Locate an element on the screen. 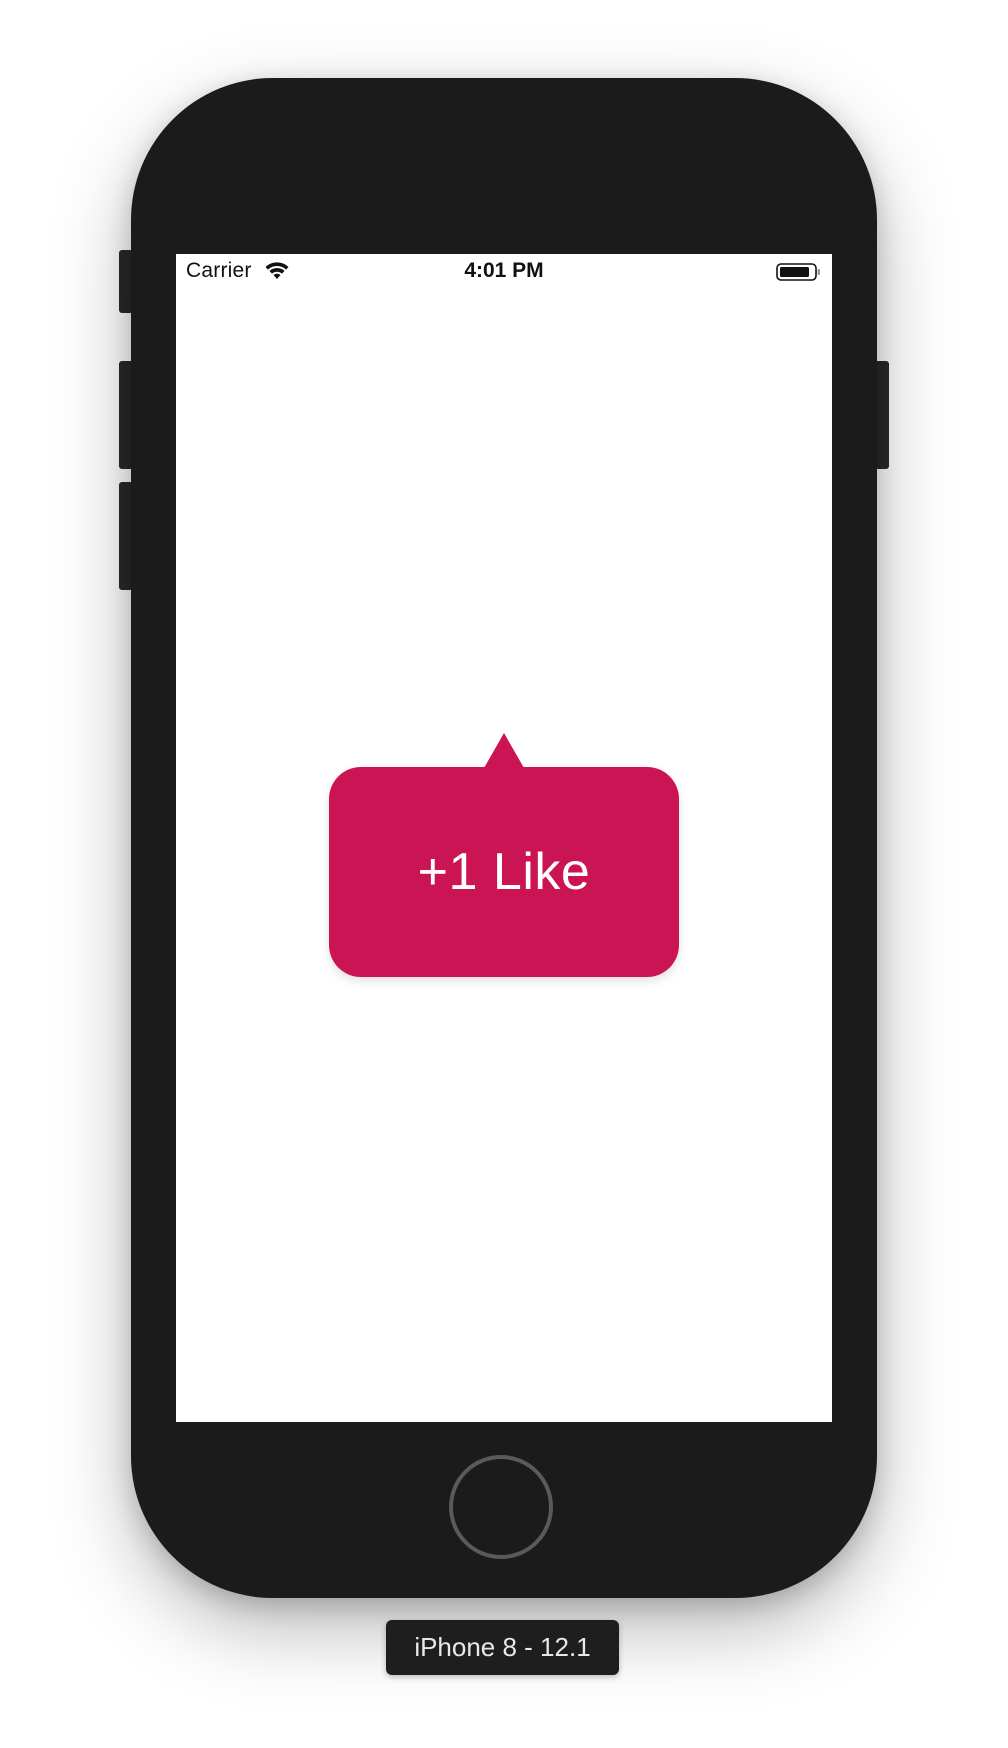  home-button is located at coordinates (501, 1507).